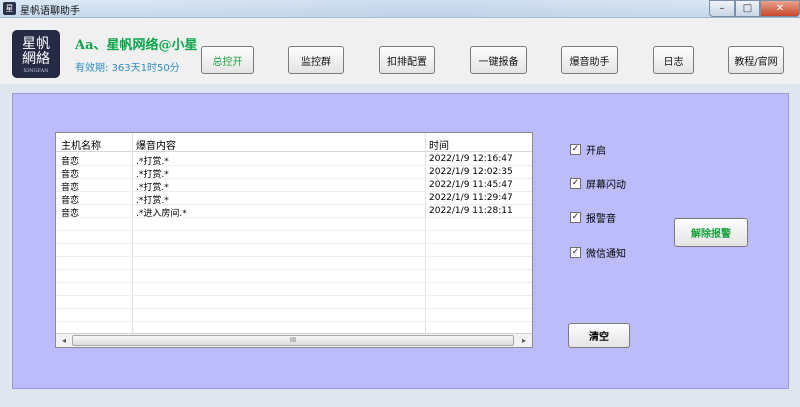 The height and width of the screenshot is (407, 800). I want to click on logo-line-2: 網絡, so click(36, 59).